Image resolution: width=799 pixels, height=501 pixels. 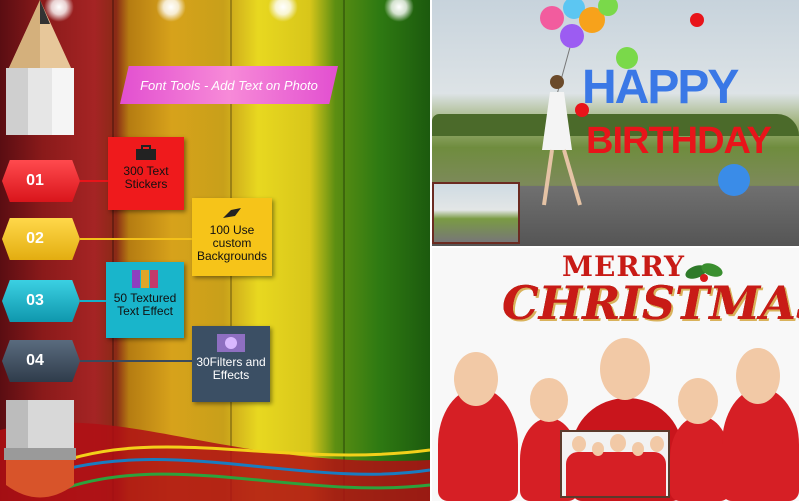 What do you see at coordinates (647, 303) in the screenshot?
I see `christmas-text: CHRISTMAS` at bounding box center [647, 303].